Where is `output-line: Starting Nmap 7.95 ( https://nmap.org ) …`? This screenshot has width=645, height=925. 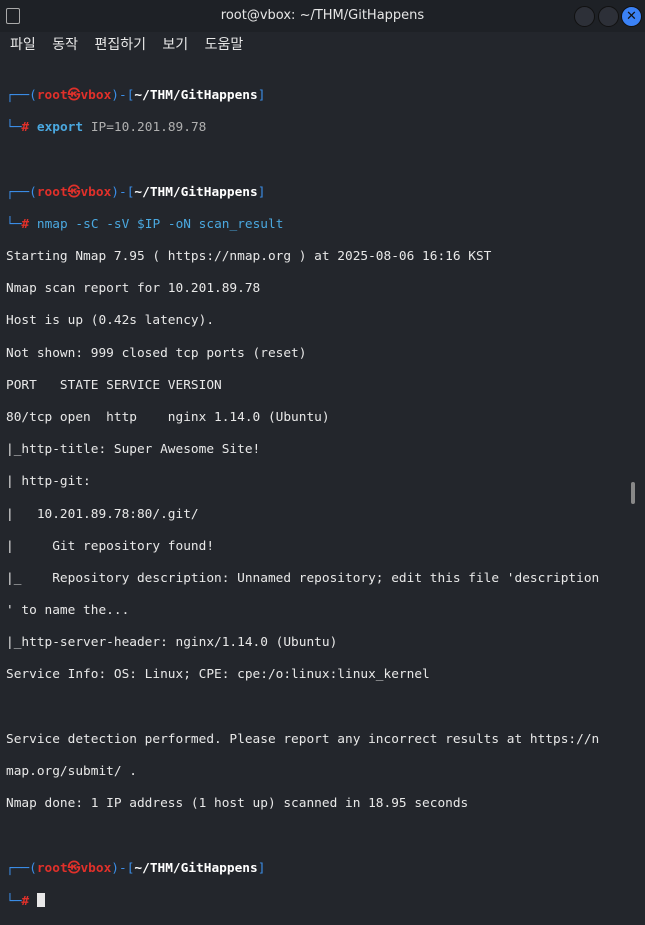 output-line: Starting Nmap 7.95 ( https://nmap.org ) … is located at coordinates (249, 257).